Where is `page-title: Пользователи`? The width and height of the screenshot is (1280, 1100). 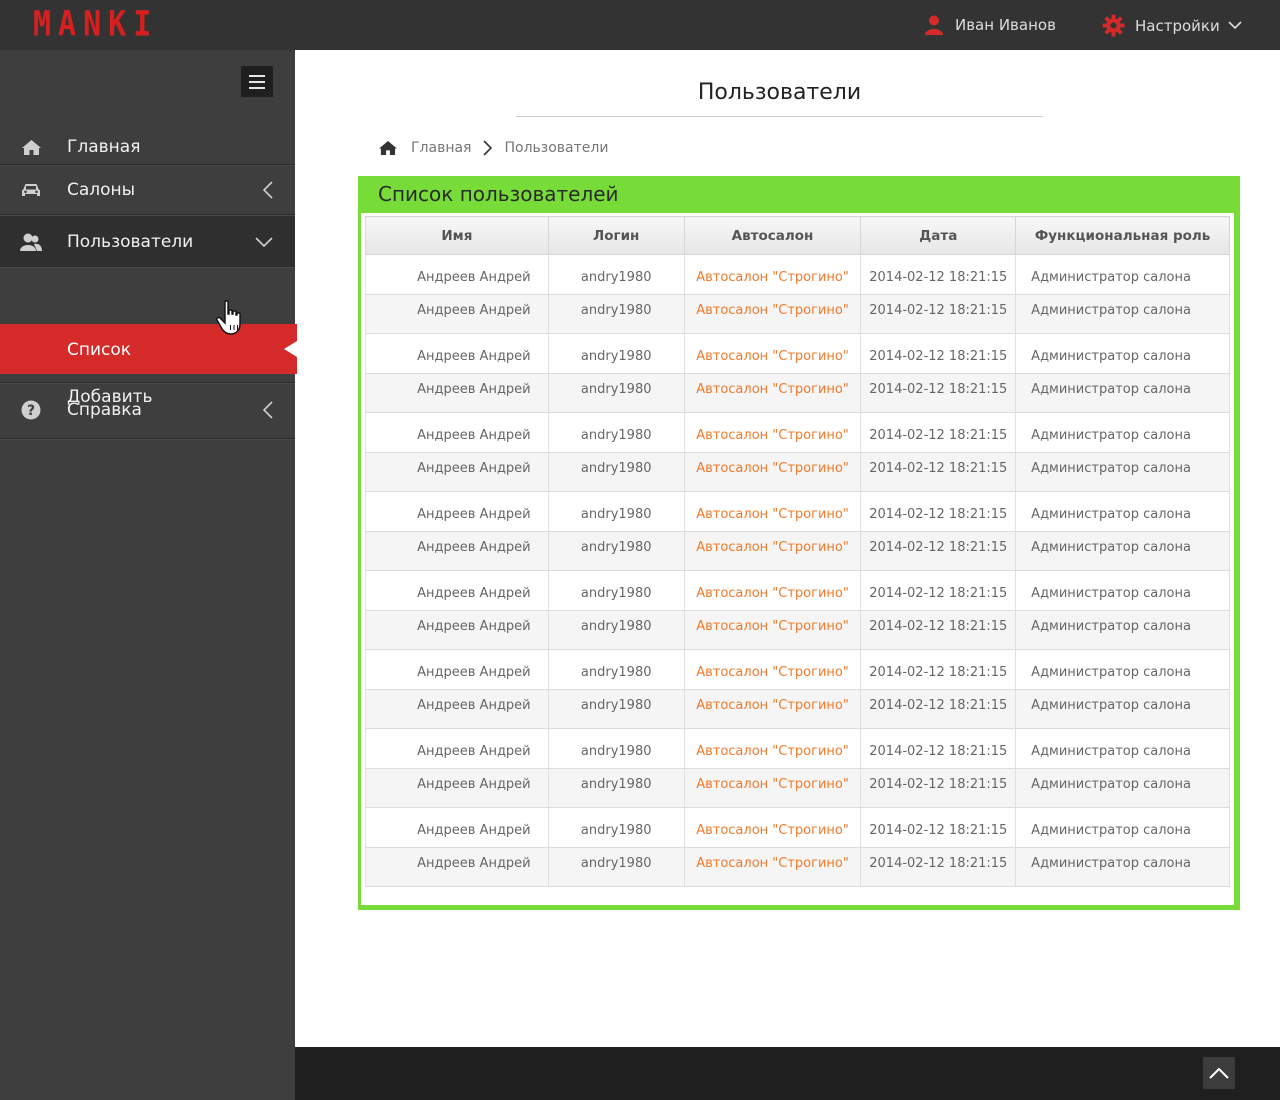
page-title: Пользователи is located at coordinates (779, 98).